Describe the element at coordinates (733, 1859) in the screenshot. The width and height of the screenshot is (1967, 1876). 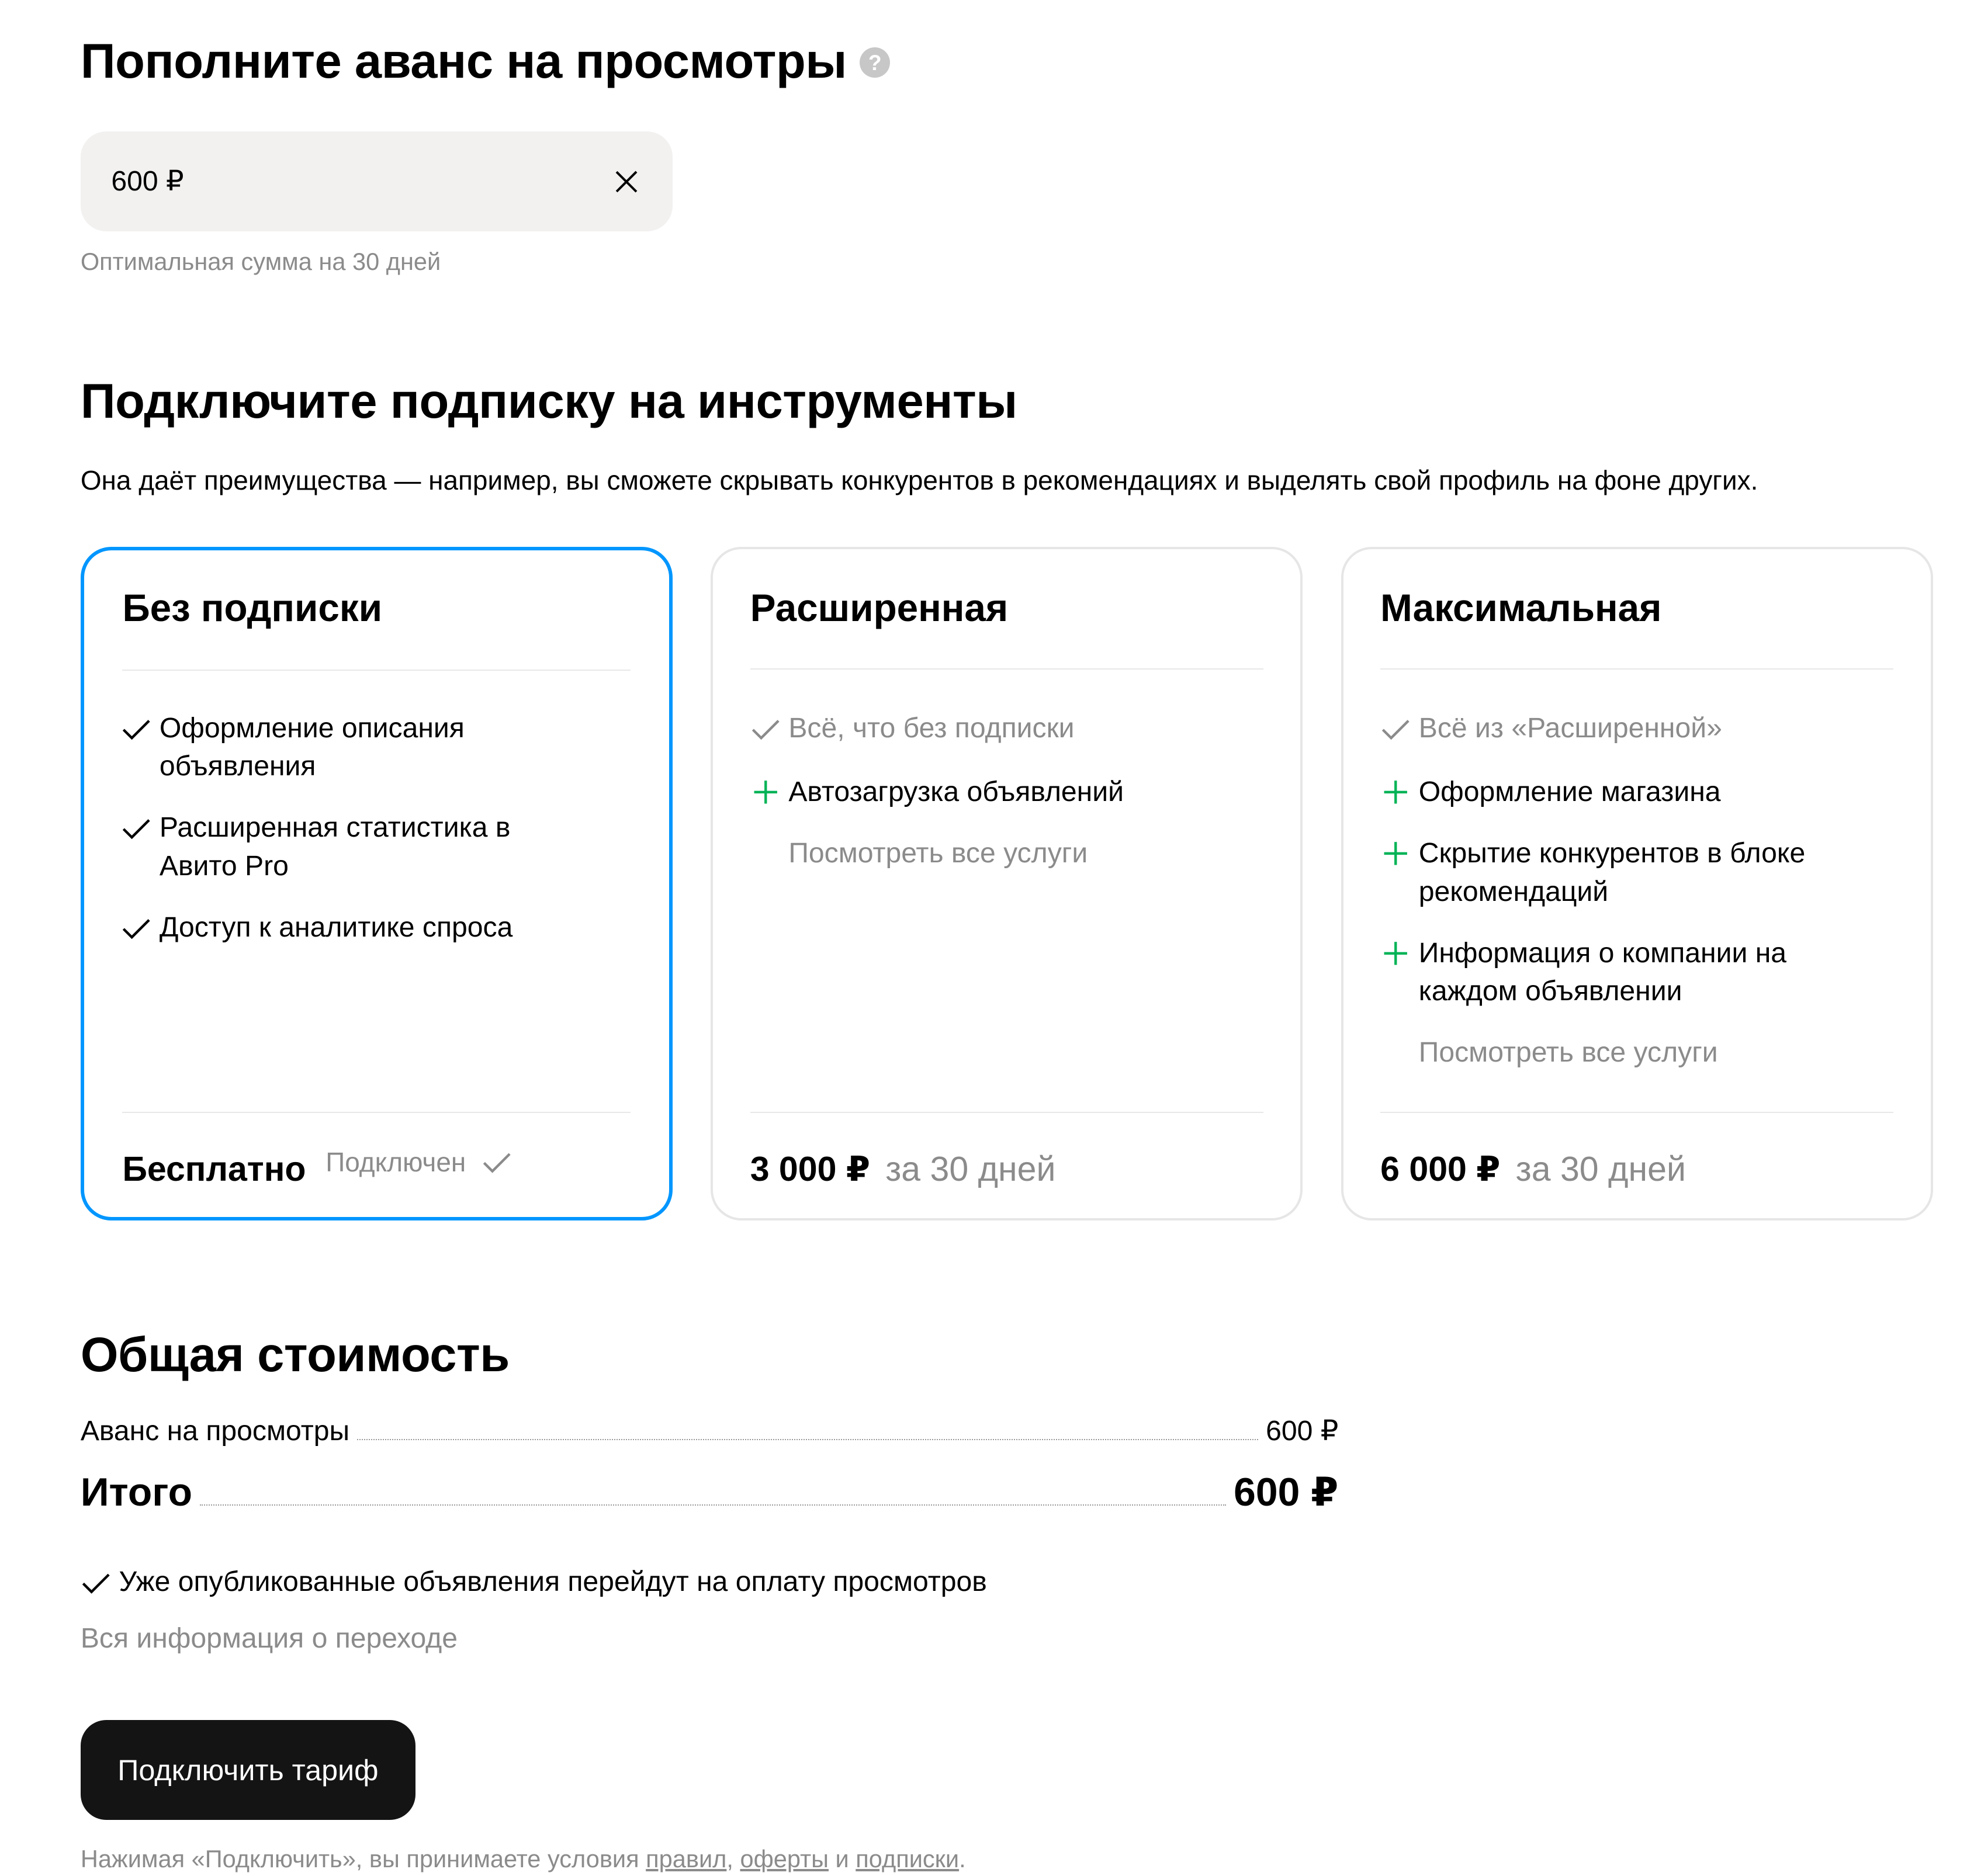
I see `legal-comma: ,` at that location.